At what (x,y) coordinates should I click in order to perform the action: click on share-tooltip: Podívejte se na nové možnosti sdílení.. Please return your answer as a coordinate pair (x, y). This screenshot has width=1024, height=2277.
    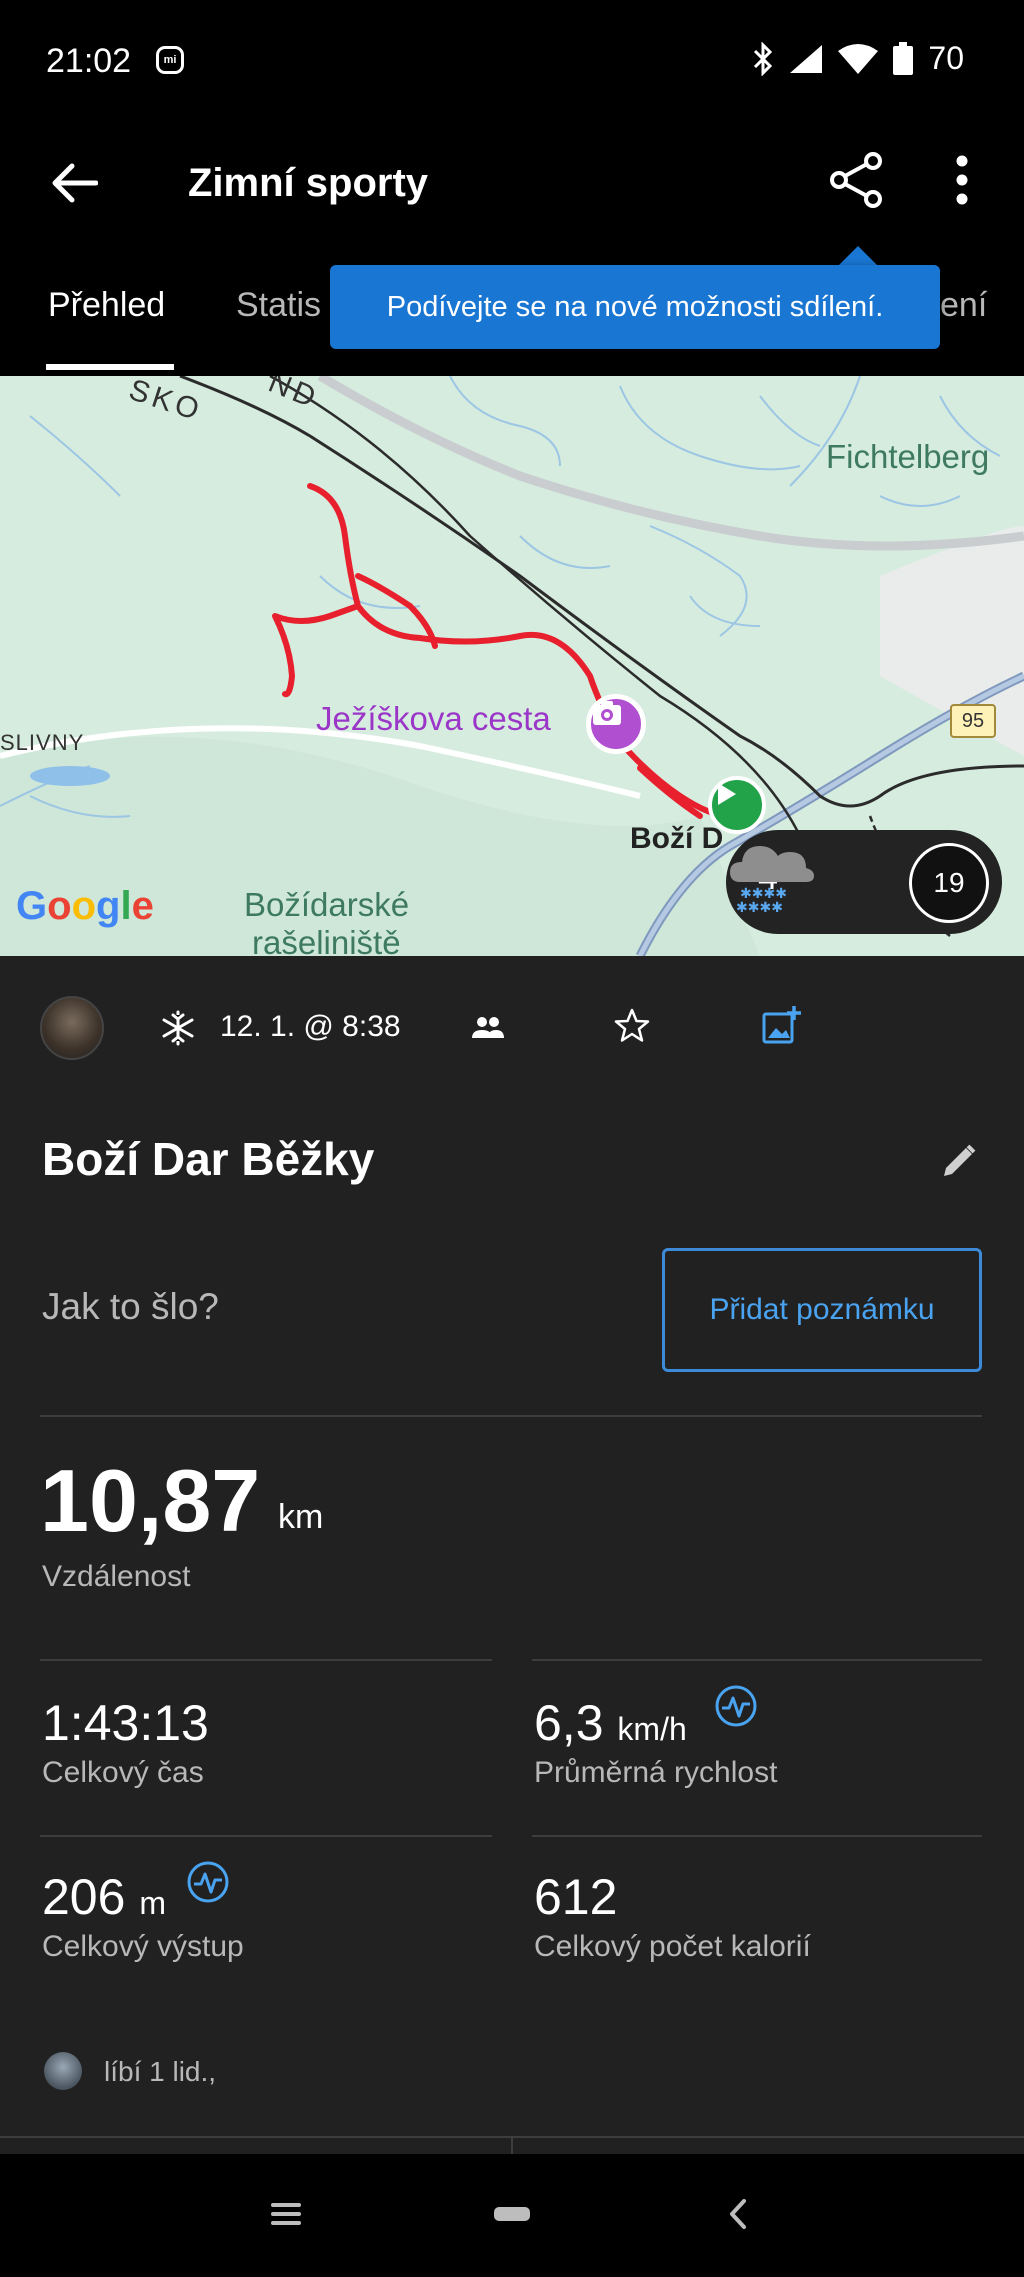
    Looking at the image, I should click on (635, 307).